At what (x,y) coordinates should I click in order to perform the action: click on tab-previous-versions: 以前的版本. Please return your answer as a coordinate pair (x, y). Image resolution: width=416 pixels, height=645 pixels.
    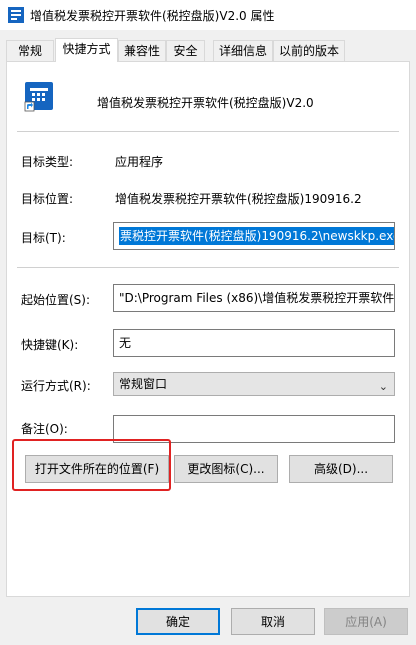
    Looking at the image, I should click on (309, 50).